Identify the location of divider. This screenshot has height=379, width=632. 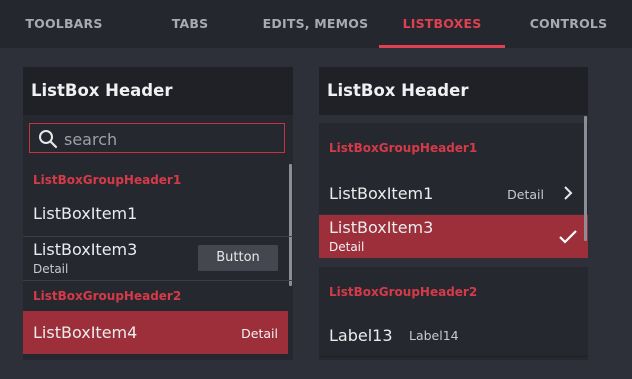
(453, 356).